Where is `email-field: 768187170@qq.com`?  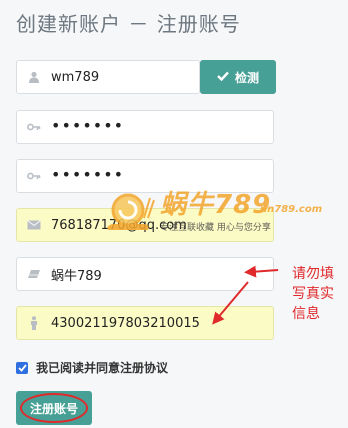
email-field: 768187170@qq.com is located at coordinates (145, 225).